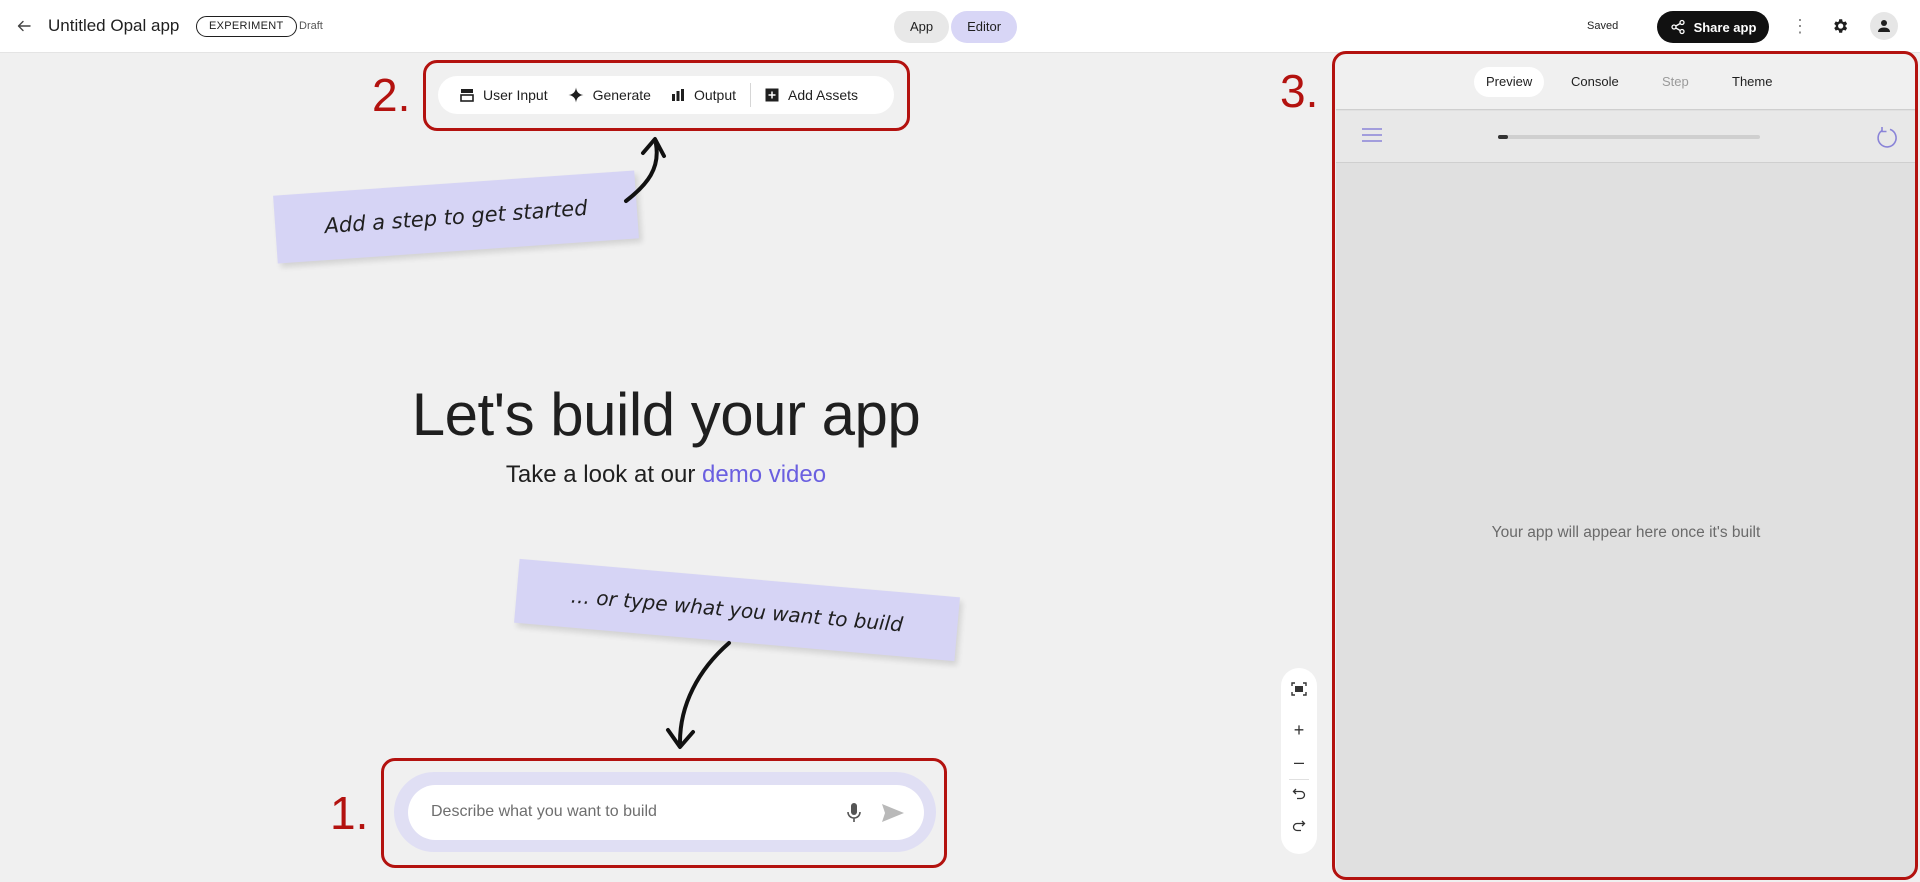 The height and width of the screenshot is (882, 1920). I want to click on share-app-button: Share app, so click(1713, 27).